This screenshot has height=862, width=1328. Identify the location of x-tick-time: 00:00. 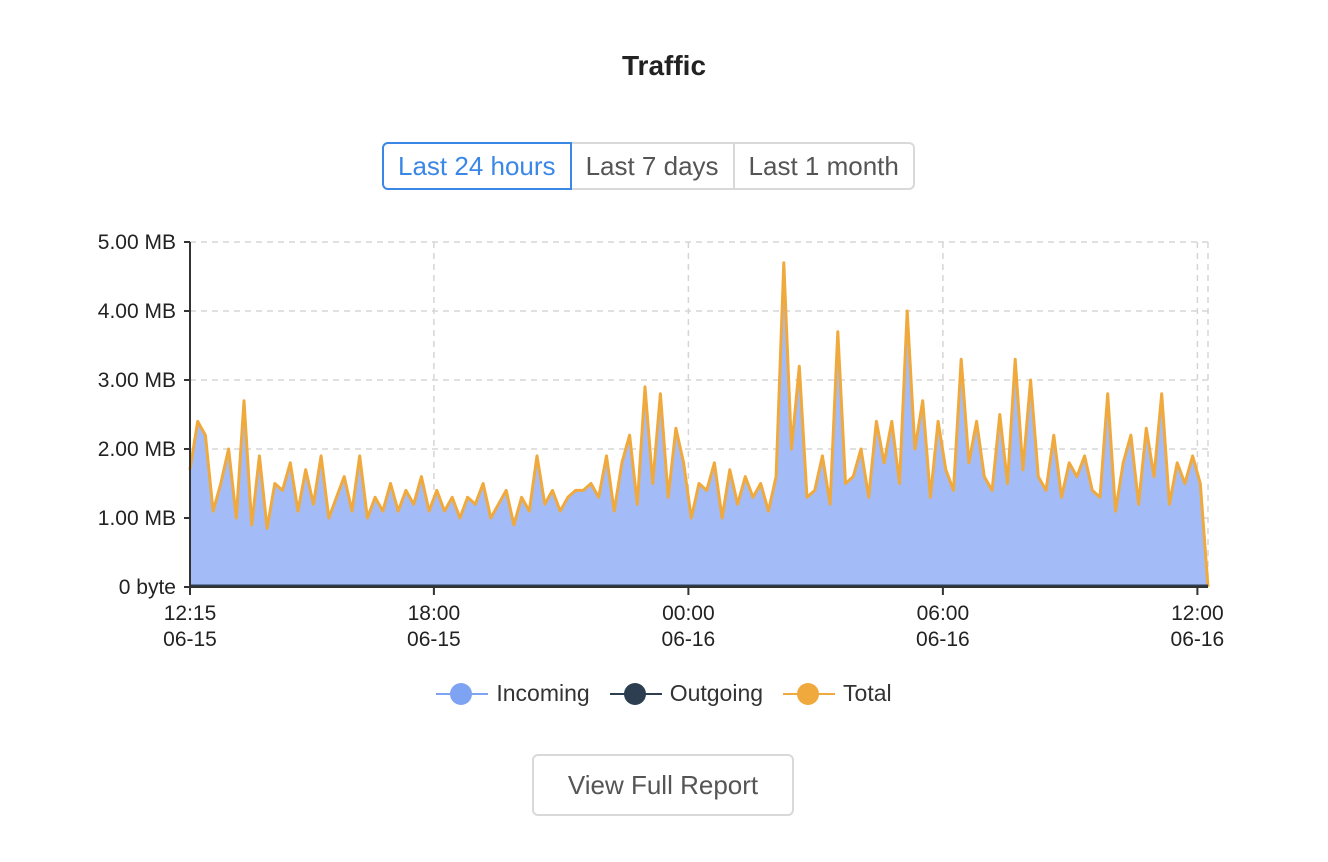
(688, 613).